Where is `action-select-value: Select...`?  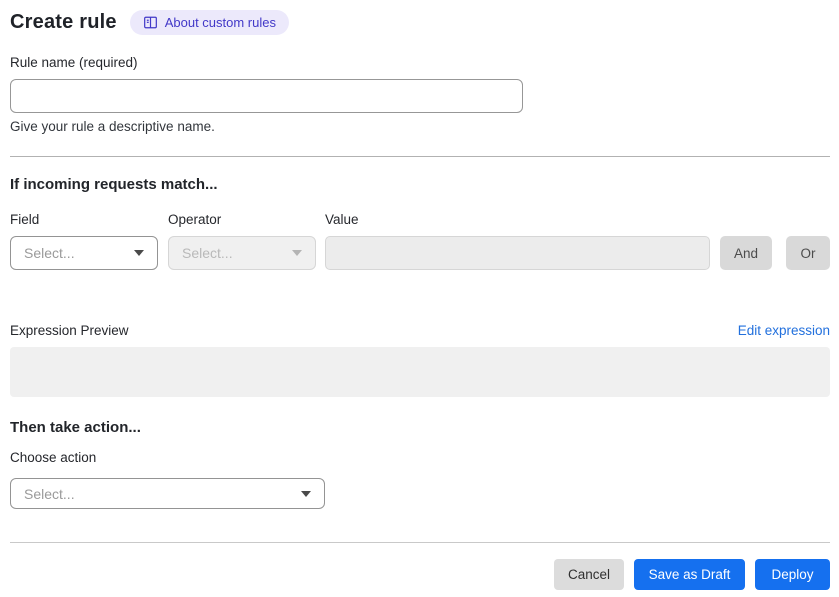 action-select-value: Select... is located at coordinates (49, 493).